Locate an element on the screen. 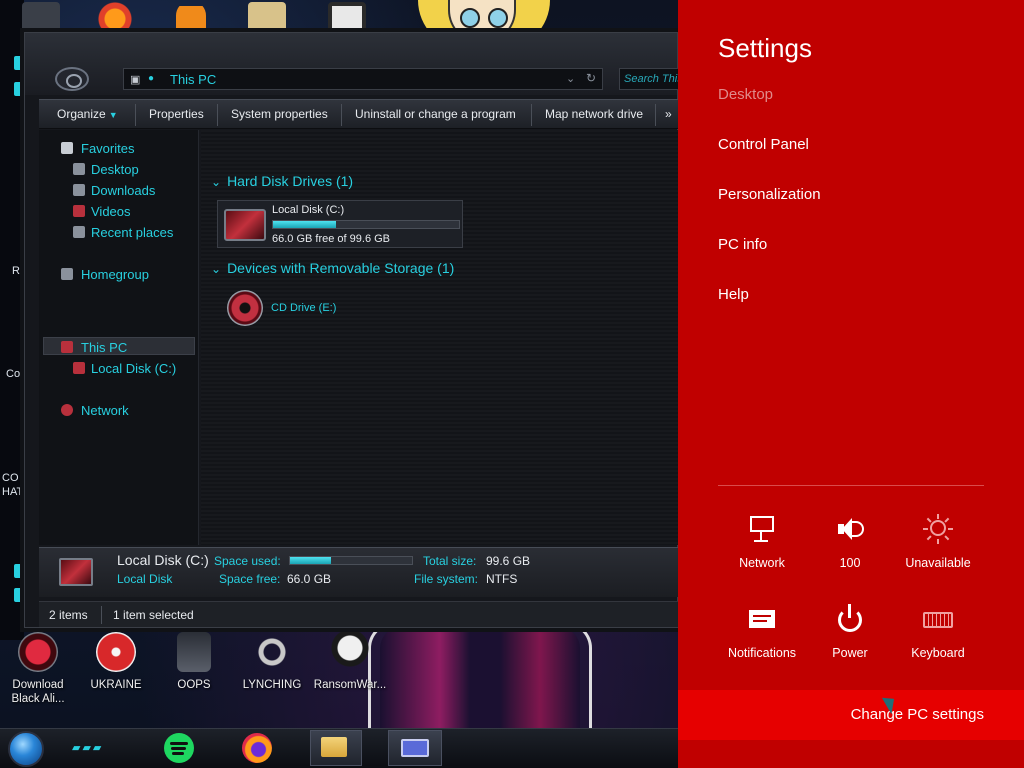  nav-favorites: Favorites is located at coordinates (107, 148).